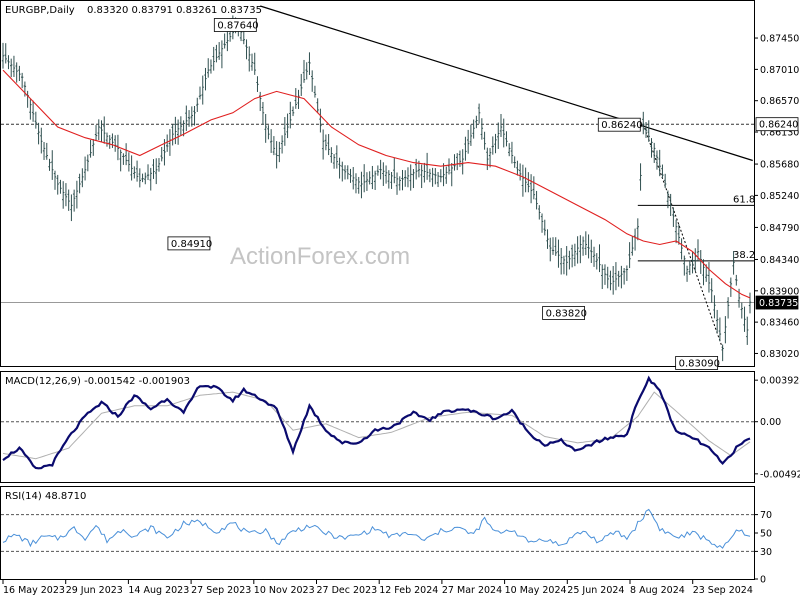 The height and width of the screenshot is (600, 800). What do you see at coordinates (779, 228) in the screenshot?
I see `price-axis-label: 0.84790` at bounding box center [779, 228].